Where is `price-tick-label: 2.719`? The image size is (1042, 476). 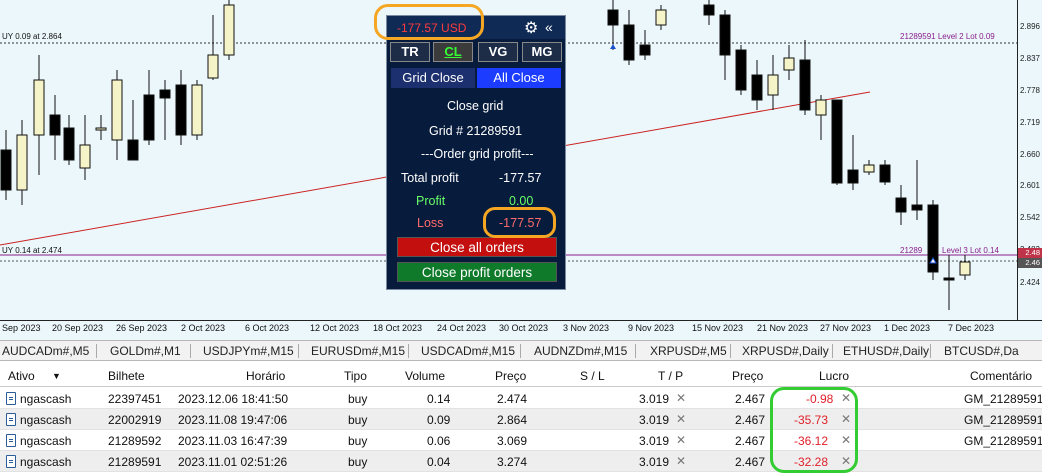
price-tick-label: 2.719 is located at coordinates (1029, 122).